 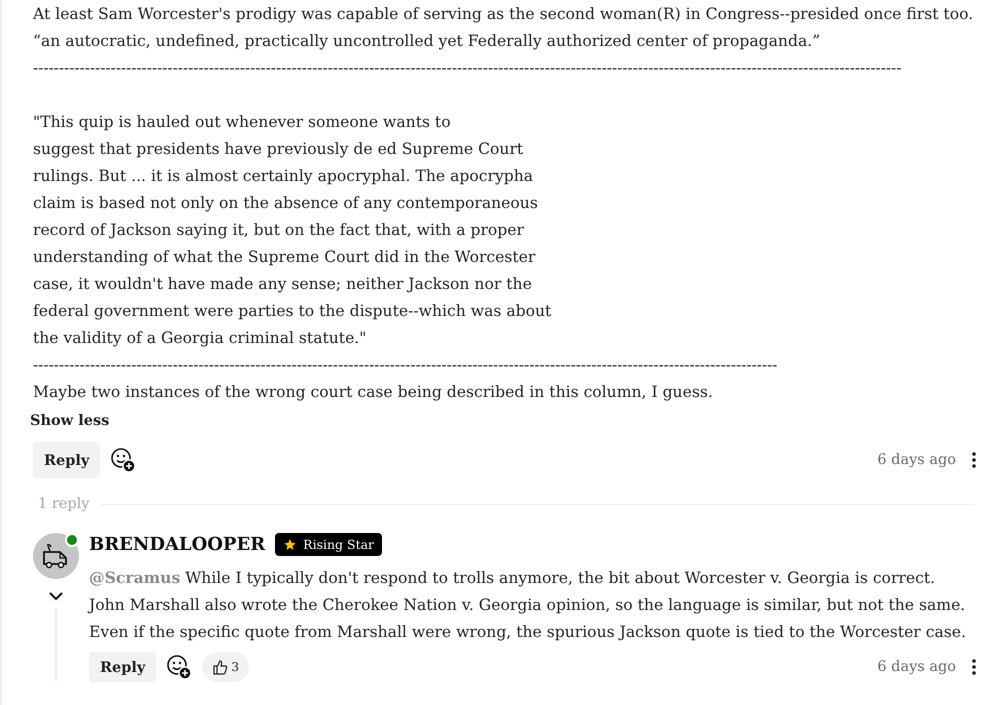 I want to click on rising-star-badge: Rising Star, so click(x=328, y=544).